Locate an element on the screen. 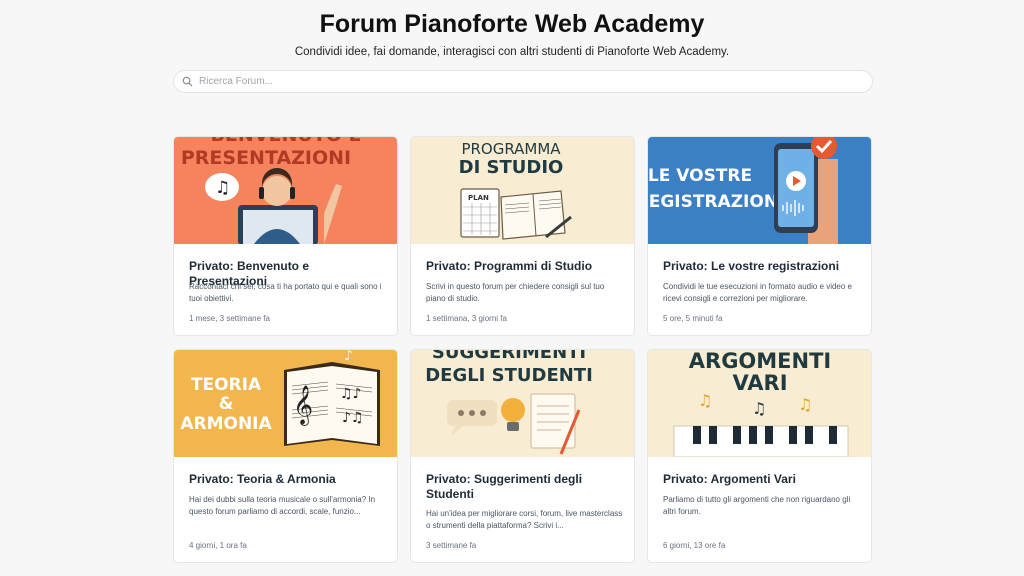 The image size is (1024, 576). forum-banner-image: LE VOSTRE REGISTRAZIONI is located at coordinates (759, 190).